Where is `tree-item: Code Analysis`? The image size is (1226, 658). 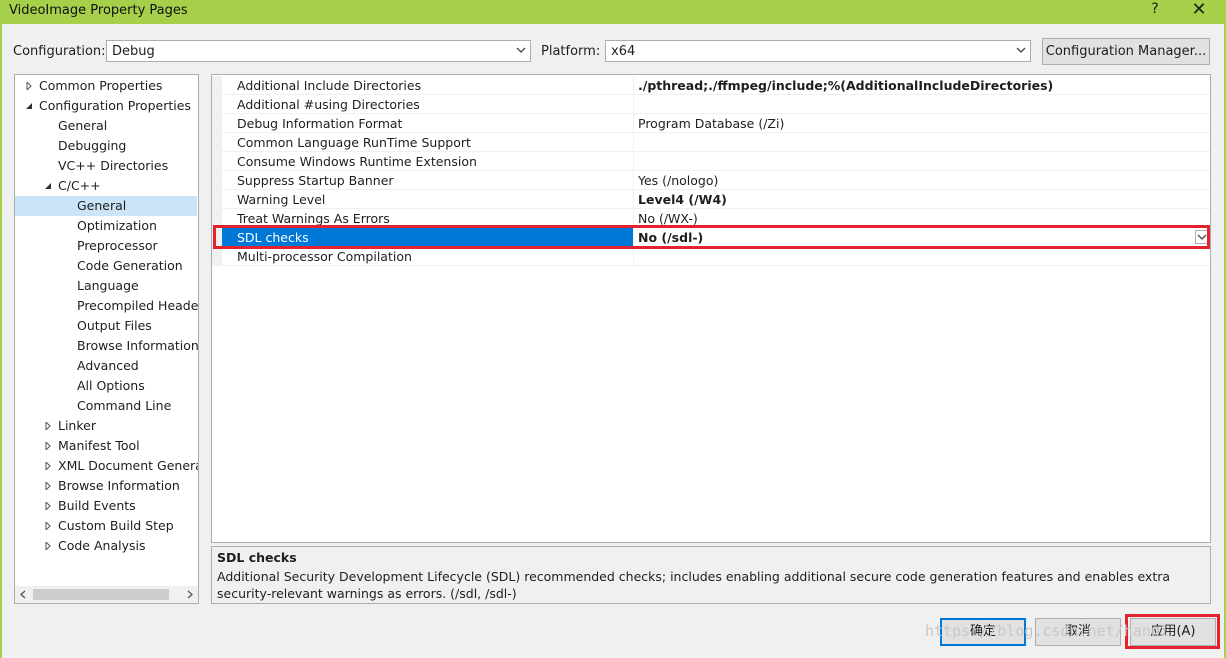
tree-item: Code Analysis is located at coordinates (106, 546).